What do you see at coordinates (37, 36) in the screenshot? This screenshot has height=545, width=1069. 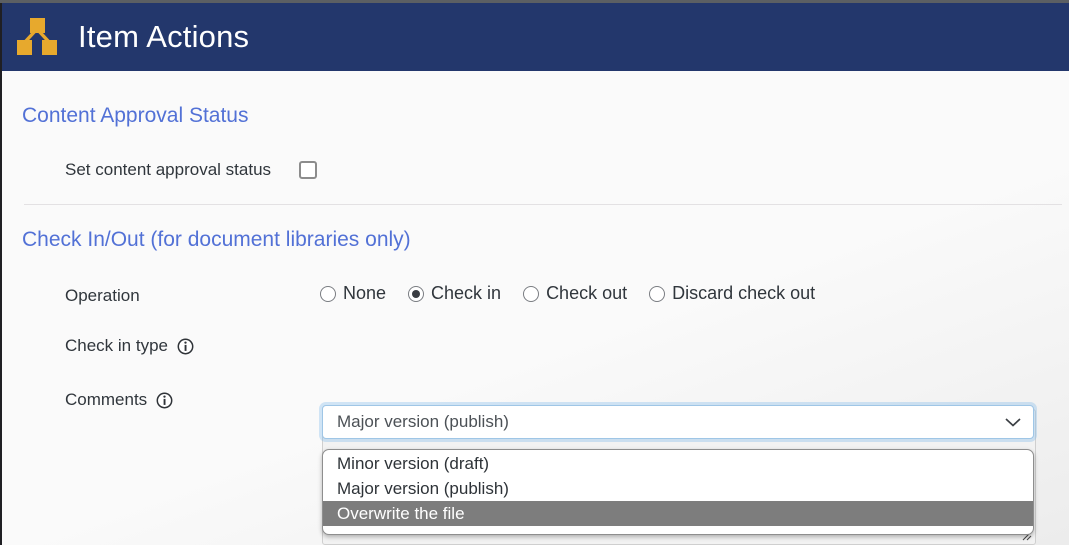 I see `hierarchy-icon` at bounding box center [37, 36].